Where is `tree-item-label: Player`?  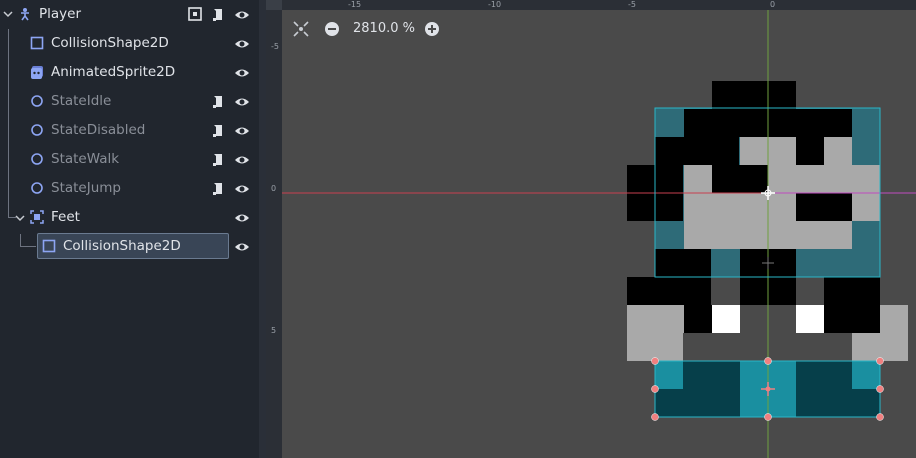 tree-item-label: Player is located at coordinates (60, 14).